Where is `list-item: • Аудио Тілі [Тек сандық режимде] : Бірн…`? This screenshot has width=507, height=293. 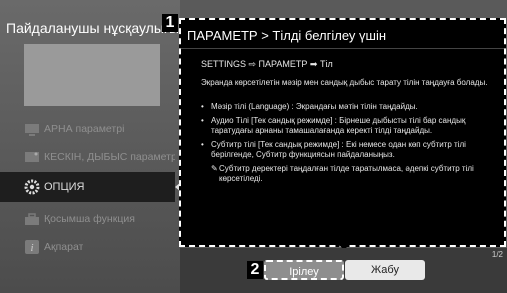
list-item: • Аудио Тілі [Тек сандық режимде] : Бірн… is located at coordinates (351, 126).